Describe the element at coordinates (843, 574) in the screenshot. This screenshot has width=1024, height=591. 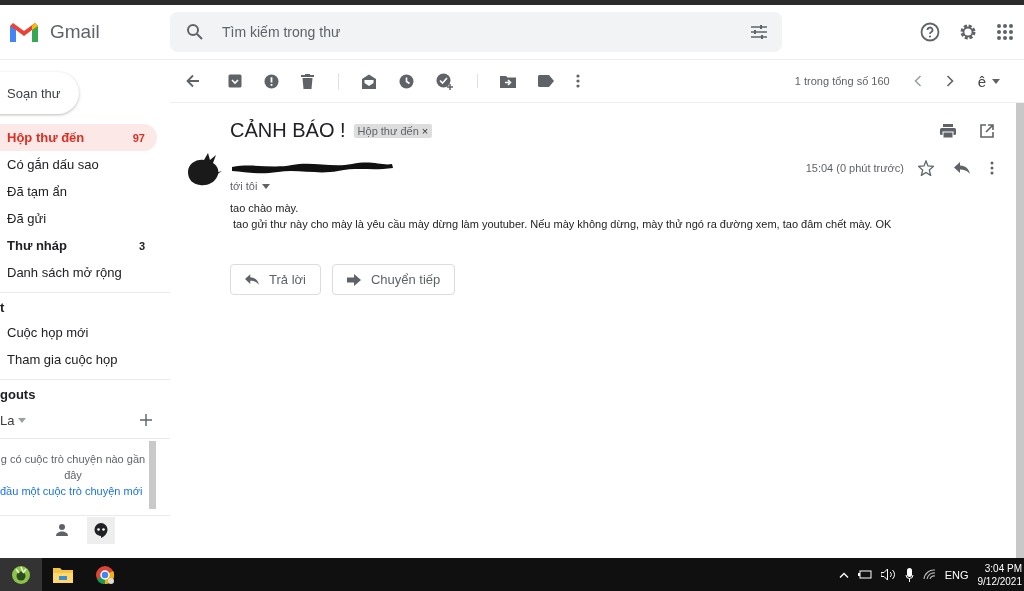
I see `chevron-up-icon` at that location.